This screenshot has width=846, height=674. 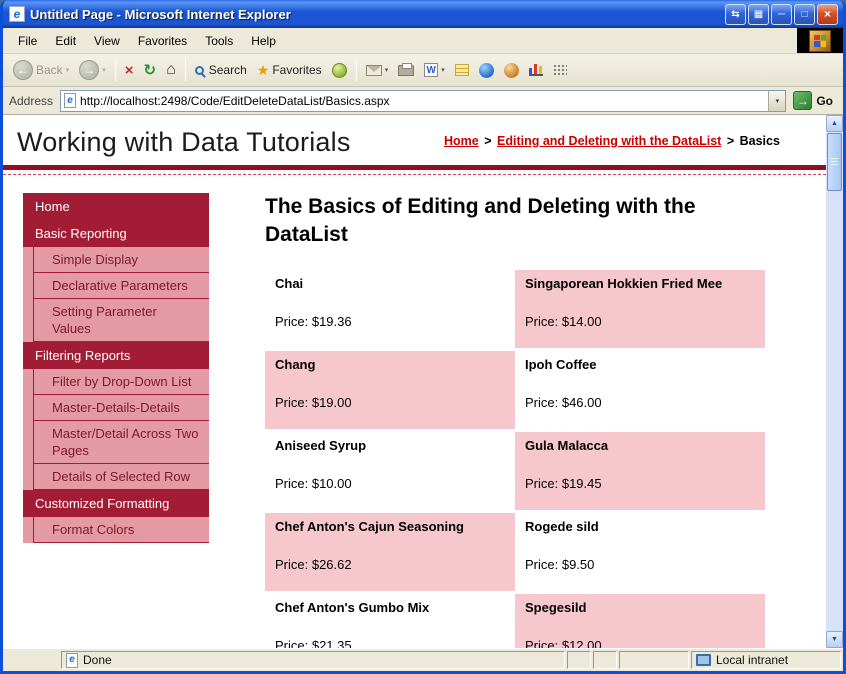 I want to click on favorites-star-icon: ★, so click(x=263, y=69).